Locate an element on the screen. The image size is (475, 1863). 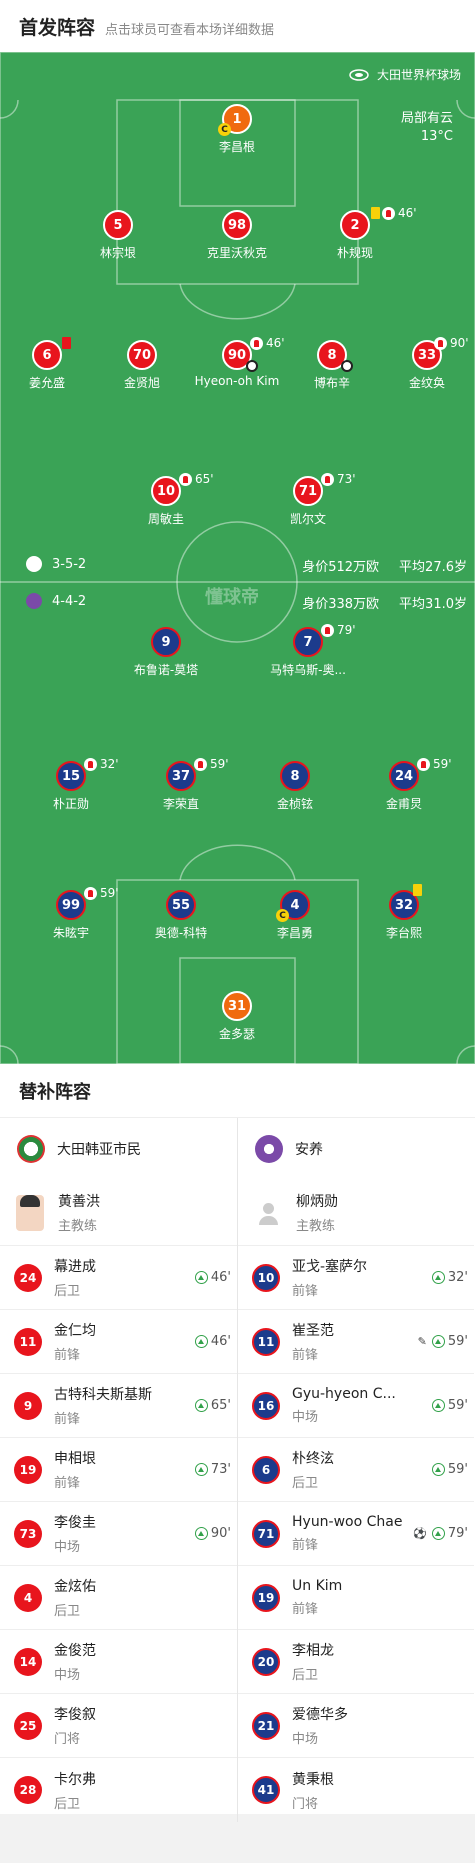
away-player: 9 布鲁诺-莫塔 is located at coordinates (166, 652).